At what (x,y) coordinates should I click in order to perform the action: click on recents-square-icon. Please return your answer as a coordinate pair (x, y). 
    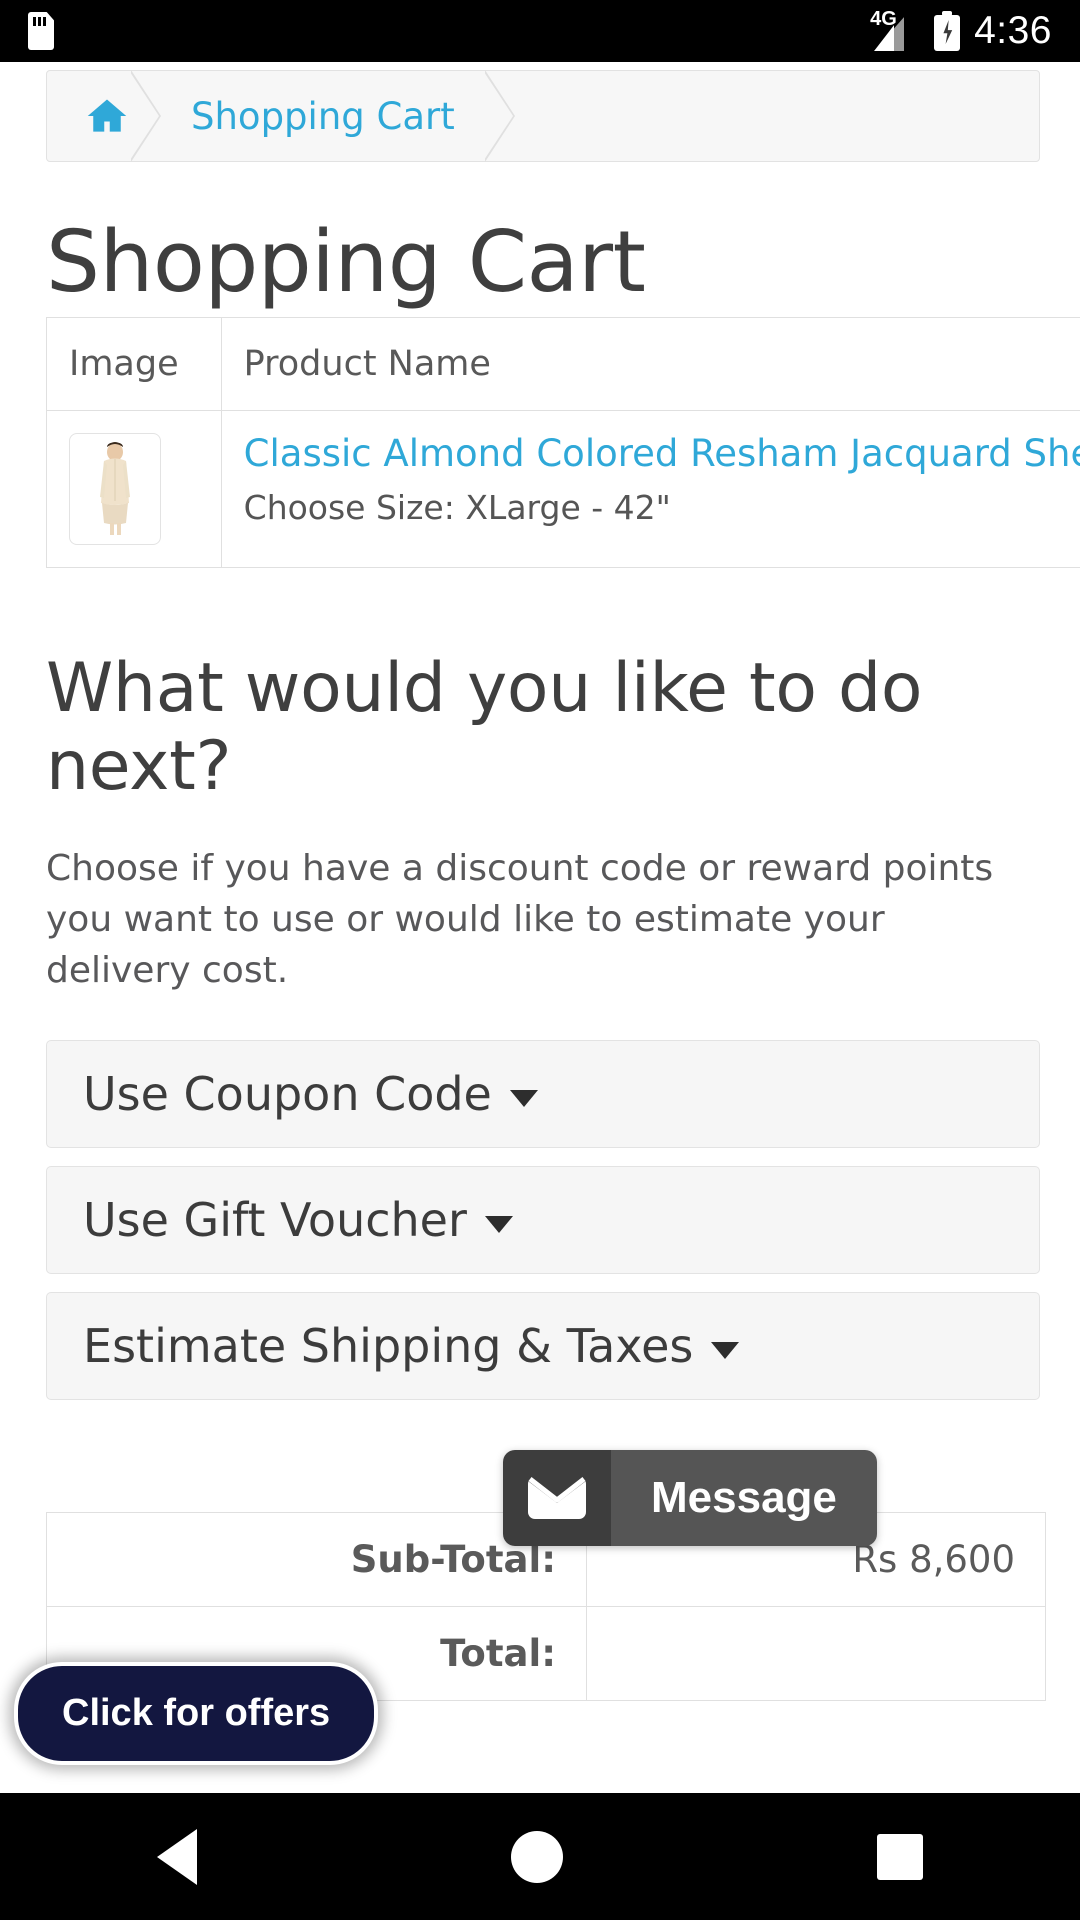
    Looking at the image, I should click on (900, 1856).